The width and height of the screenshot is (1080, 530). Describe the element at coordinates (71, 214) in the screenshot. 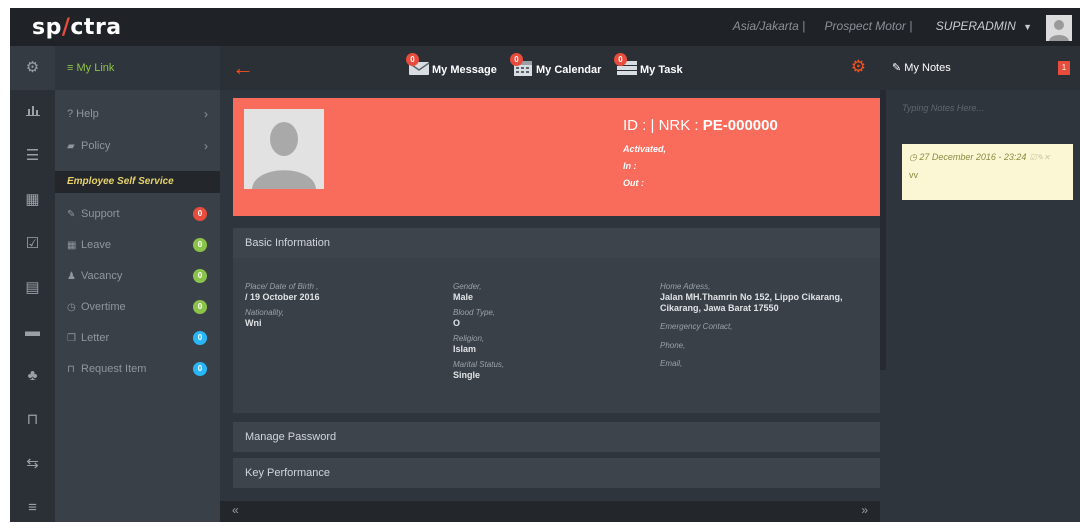

I see `wrench-icon: ✎` at that location.